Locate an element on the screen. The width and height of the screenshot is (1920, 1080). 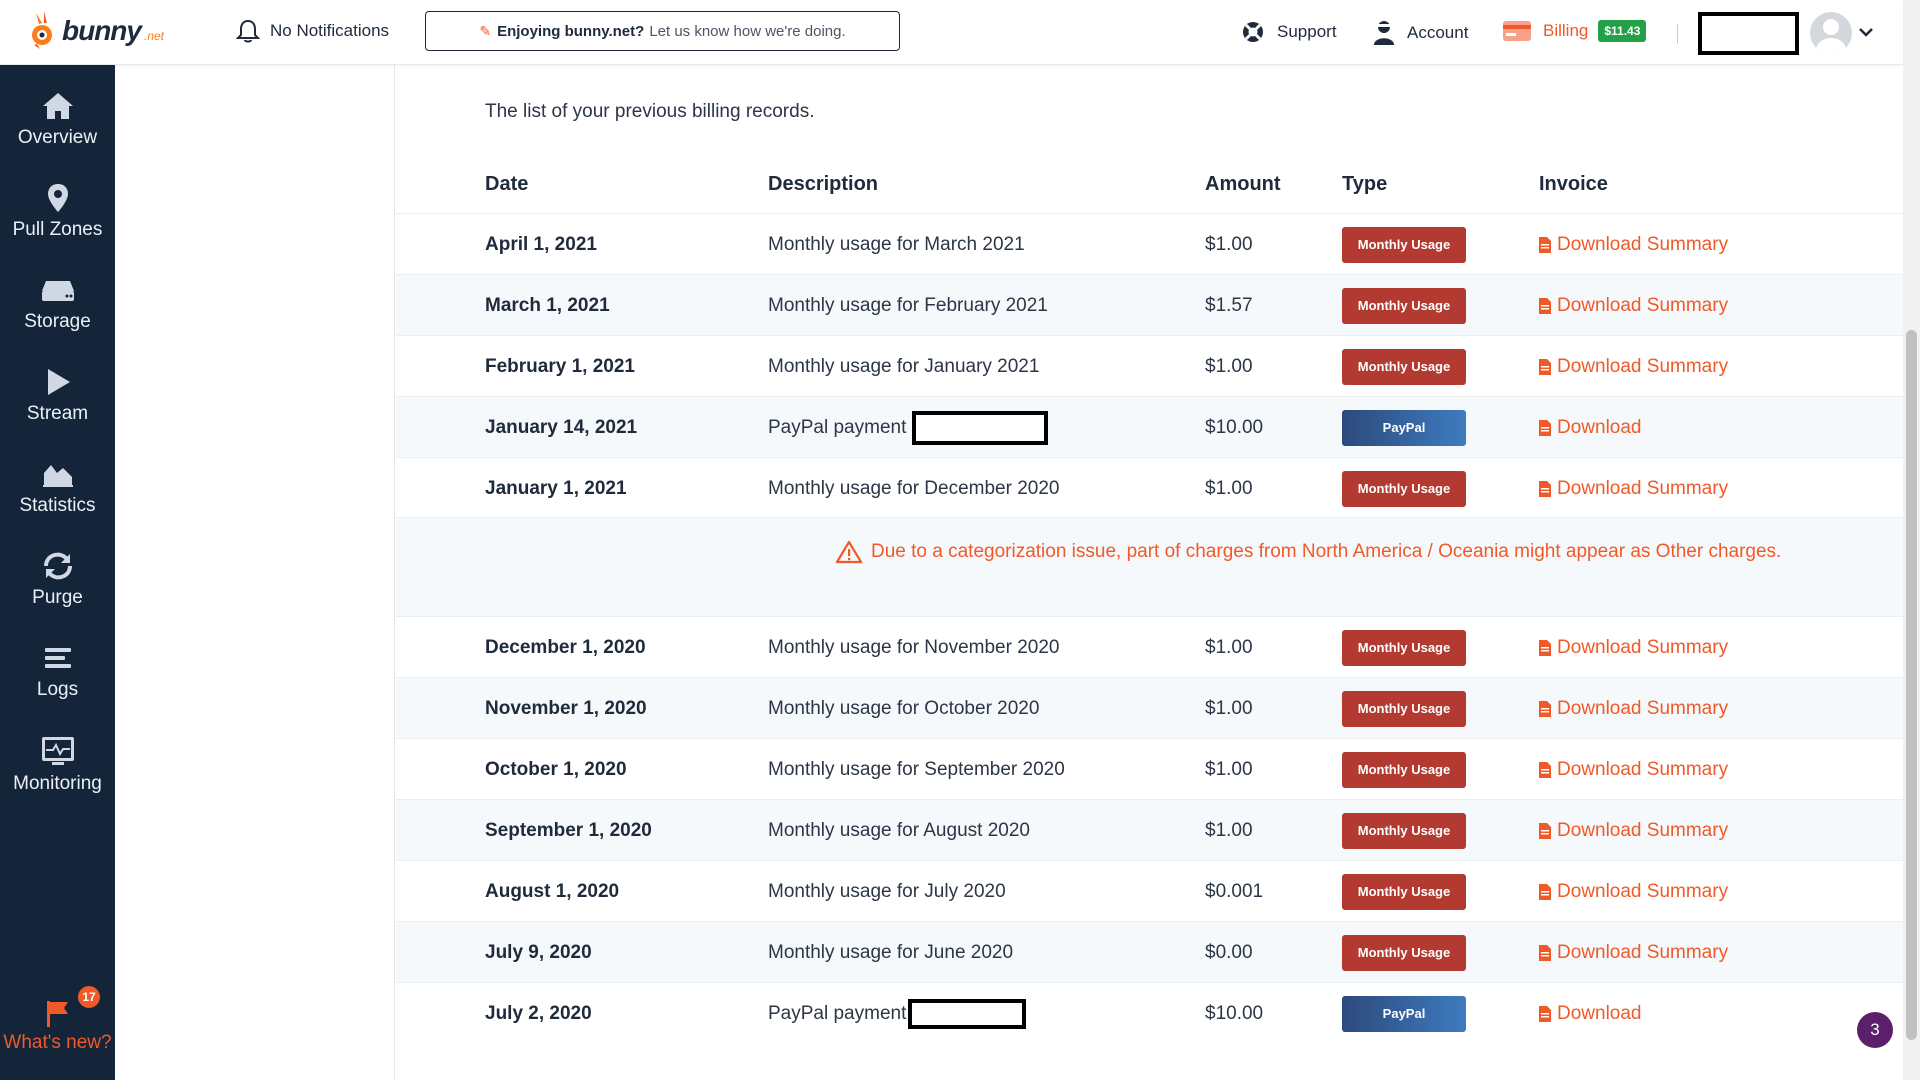
record-date: September 1, 2020 is located at coordinates (568, 830).